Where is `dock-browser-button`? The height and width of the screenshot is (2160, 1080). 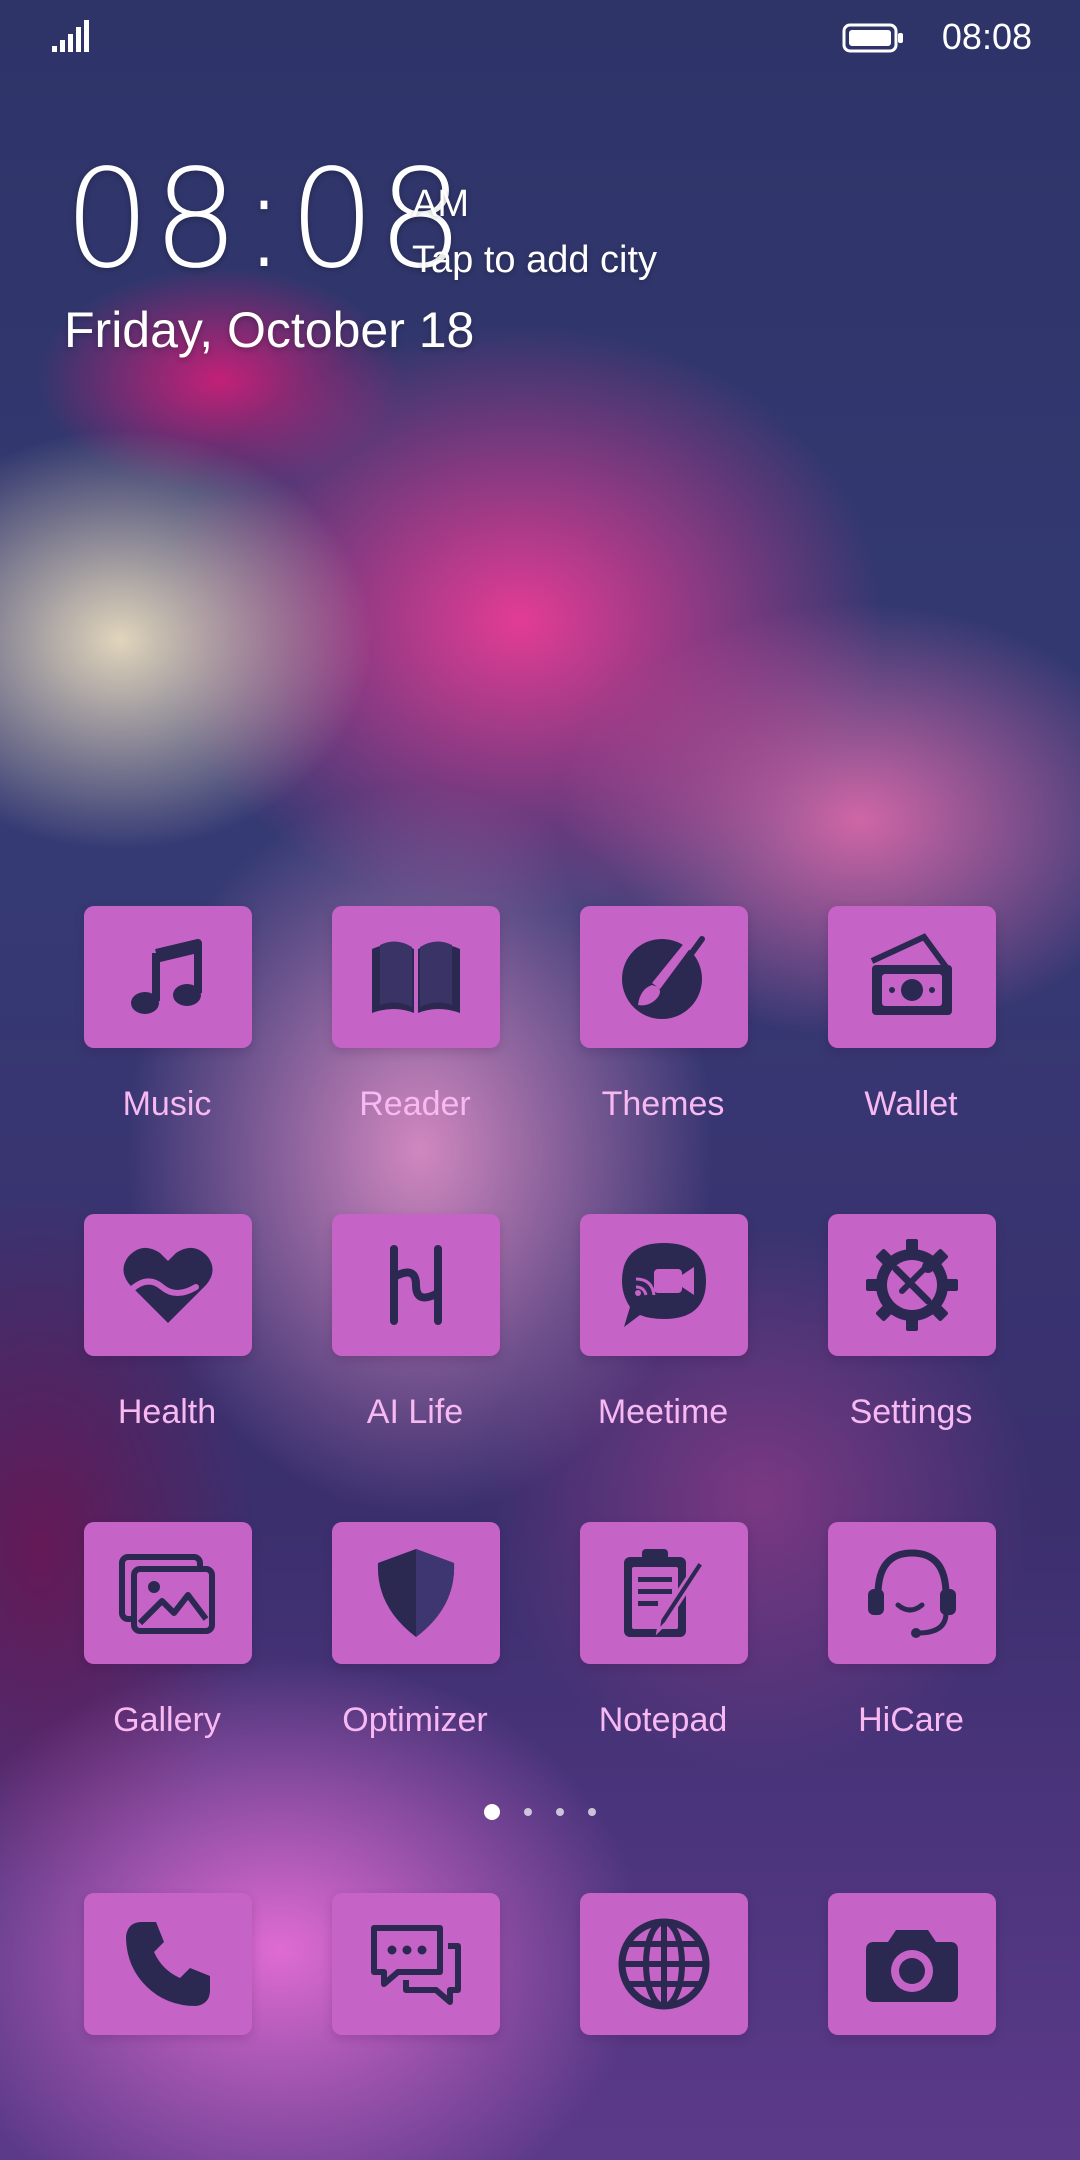 dock-browser-button is located at coordinates (664, 1964).